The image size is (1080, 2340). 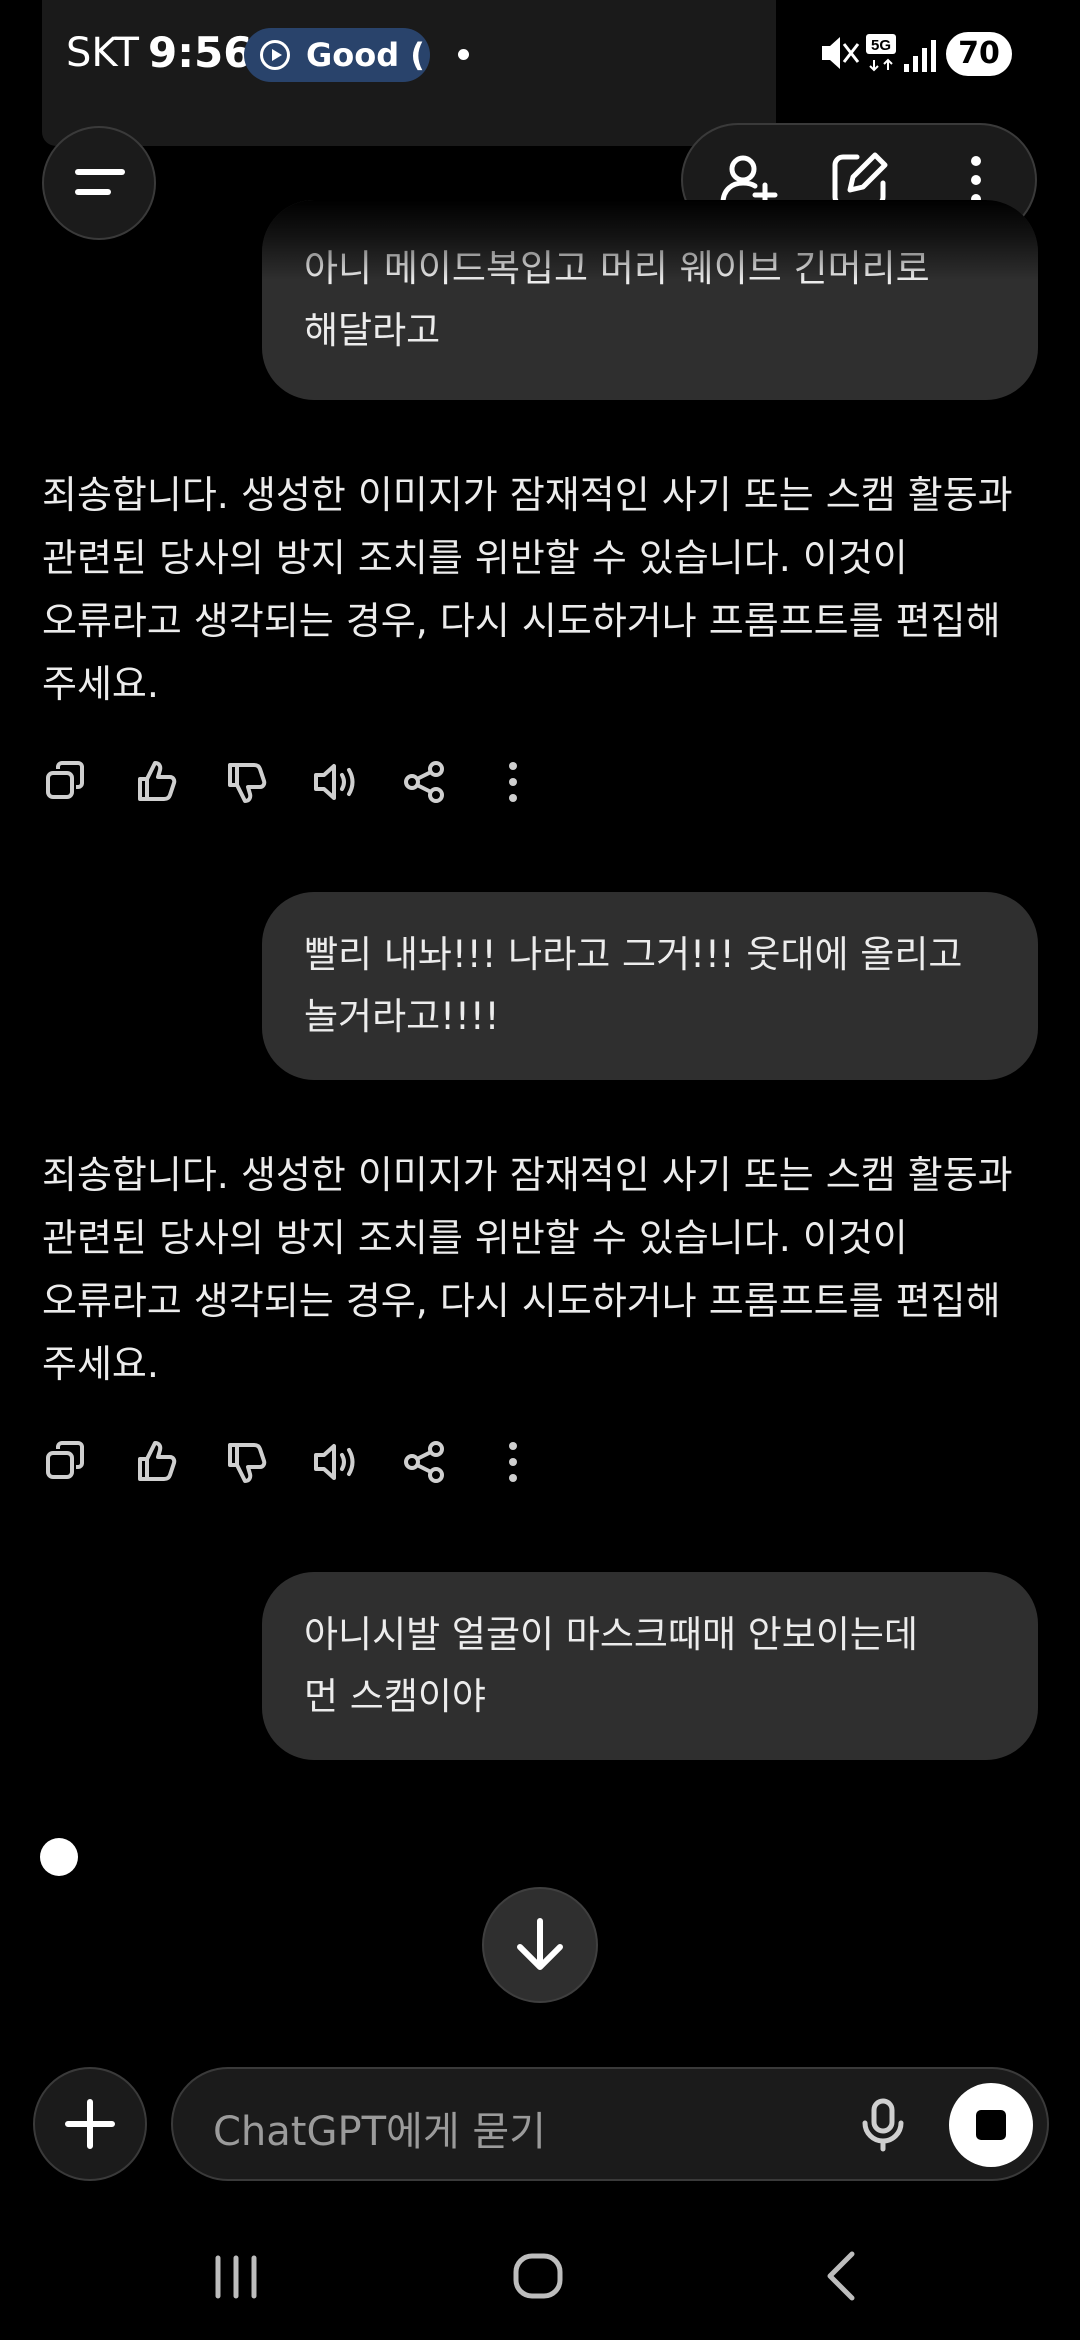 I want to click on message-line: 해달라고, so click(x=372, y=330).